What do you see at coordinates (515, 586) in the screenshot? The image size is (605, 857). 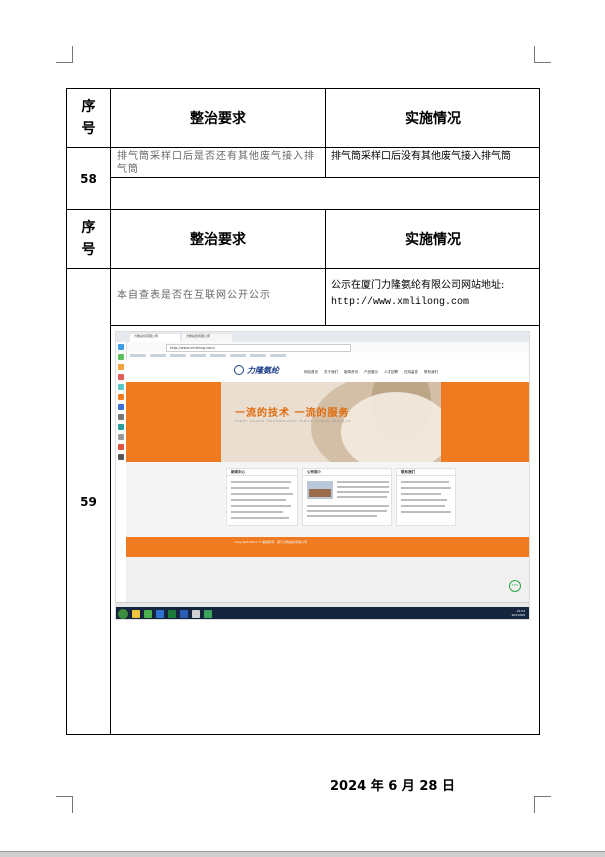 I see `speed-badge: 72%` at bounding box center [515, 586].